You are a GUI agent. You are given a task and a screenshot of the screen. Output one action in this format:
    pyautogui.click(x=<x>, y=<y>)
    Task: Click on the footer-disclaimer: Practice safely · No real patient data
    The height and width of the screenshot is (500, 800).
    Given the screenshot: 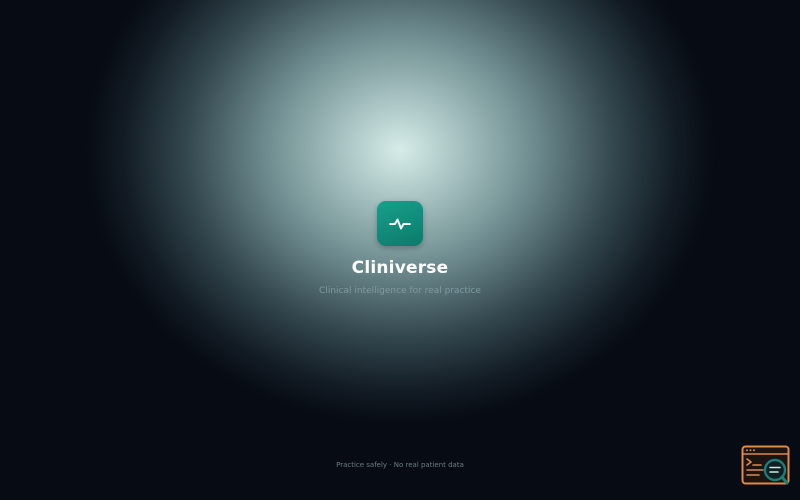 What is the action you would take?
    pyautogui.click(x=400, y=465)
    